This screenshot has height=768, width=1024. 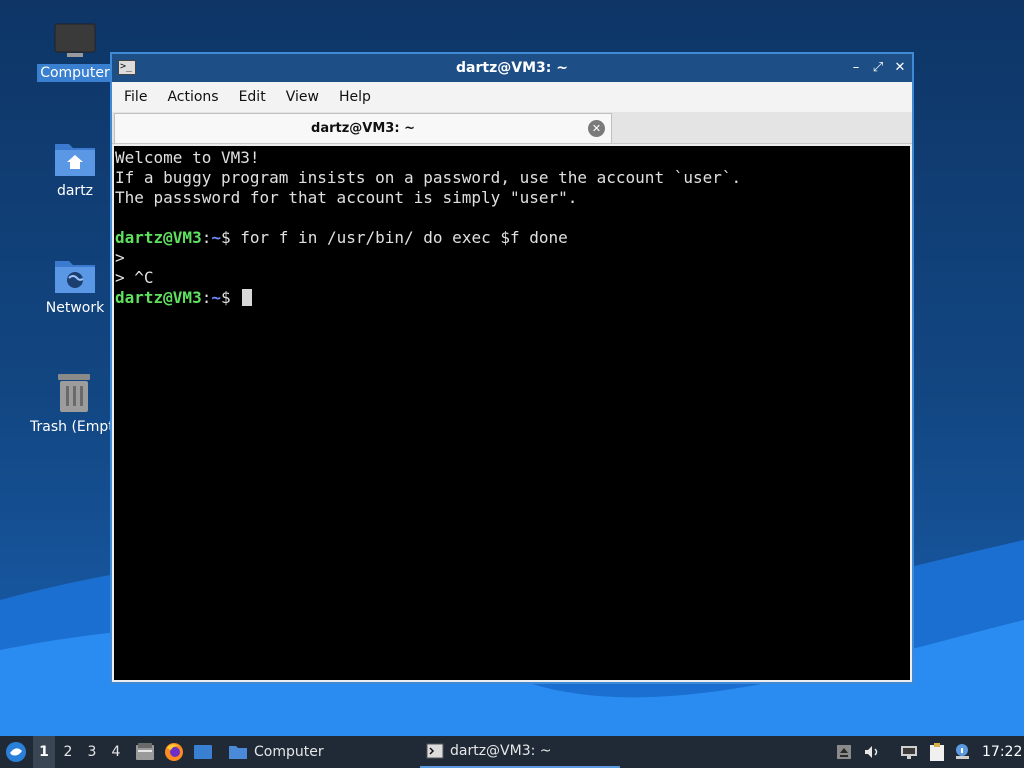 What do you see at coordinates (512, 97) in the screenshot?
I see `menubar: File Actions Edit View Help` at bounding box center [512, 97].